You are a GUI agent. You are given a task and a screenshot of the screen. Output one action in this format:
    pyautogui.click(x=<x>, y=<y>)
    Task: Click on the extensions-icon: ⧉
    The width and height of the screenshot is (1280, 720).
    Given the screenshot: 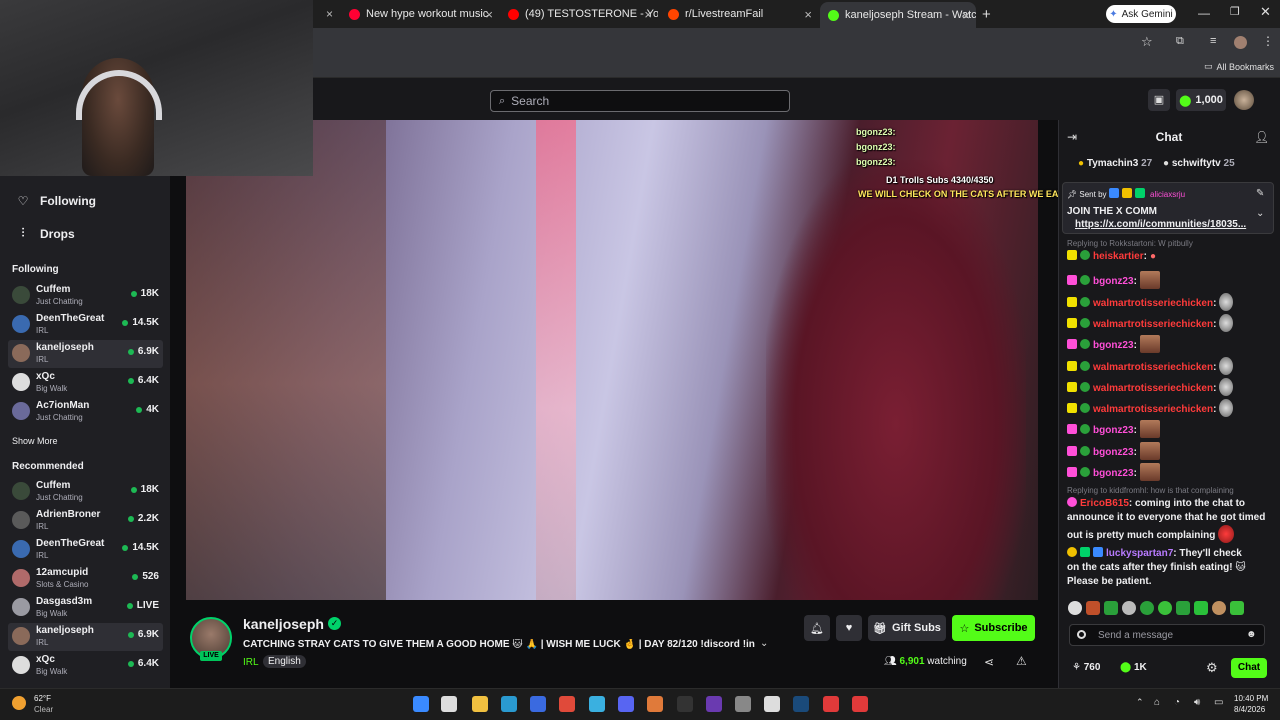 What is the action you would take?
    pyautogui.click(x=1180, y=41)
    